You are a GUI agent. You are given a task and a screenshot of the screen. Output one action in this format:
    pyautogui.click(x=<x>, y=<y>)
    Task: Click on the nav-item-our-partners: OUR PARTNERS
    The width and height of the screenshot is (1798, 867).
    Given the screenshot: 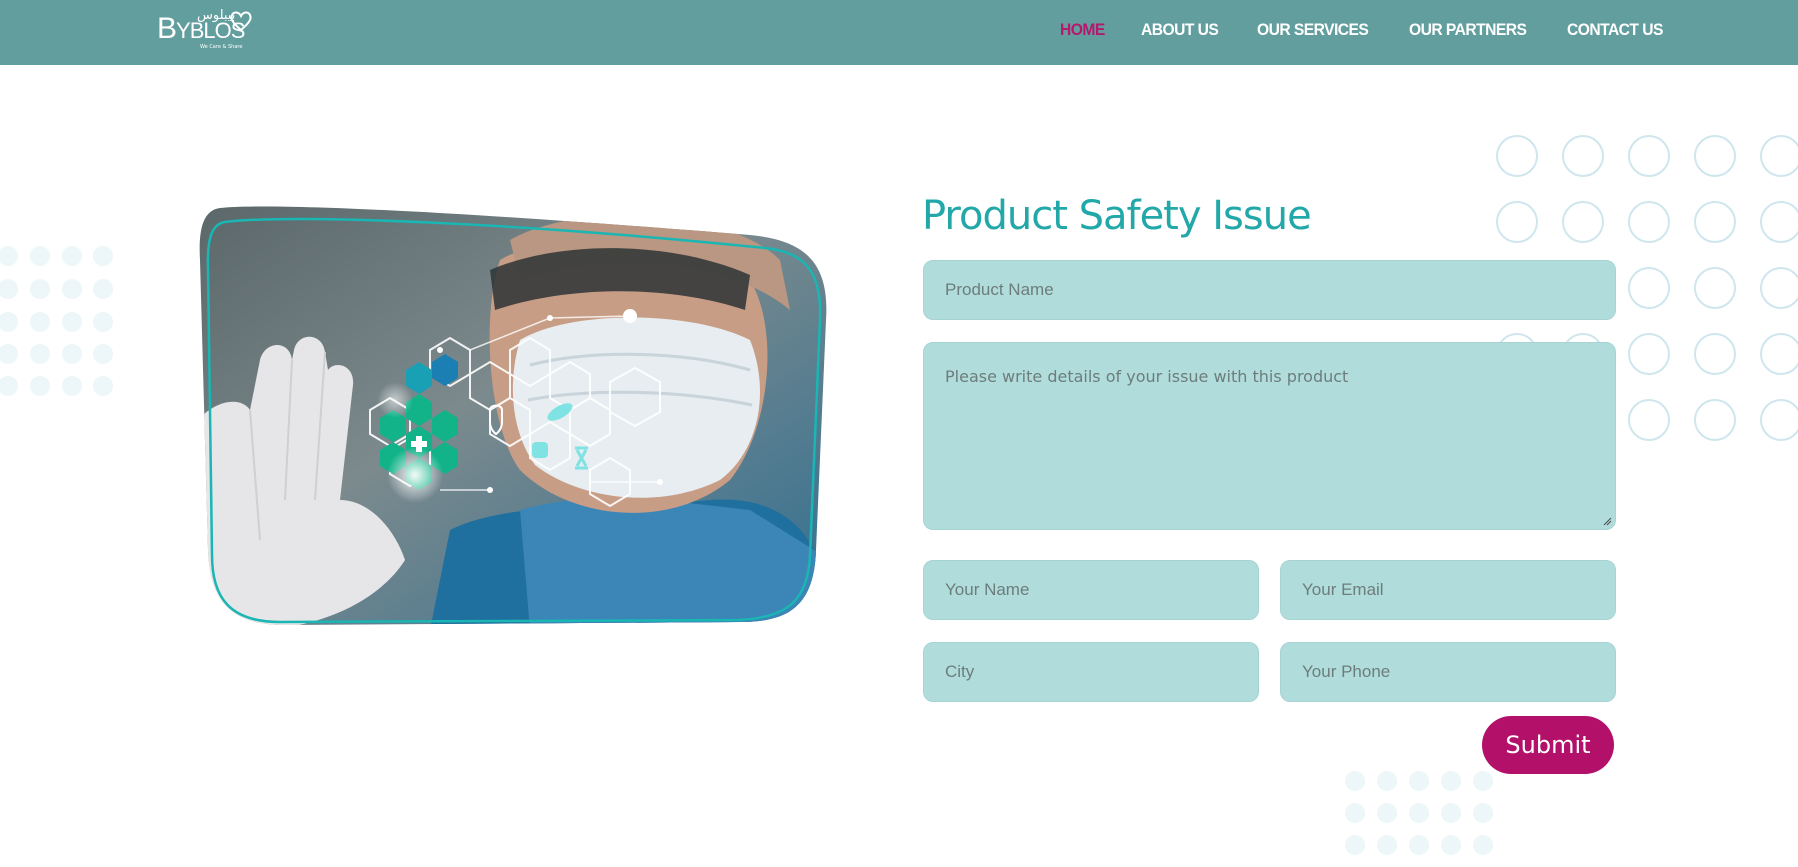 What is the action you would take?
    pyautogui.click(x=1468, y=30)
    